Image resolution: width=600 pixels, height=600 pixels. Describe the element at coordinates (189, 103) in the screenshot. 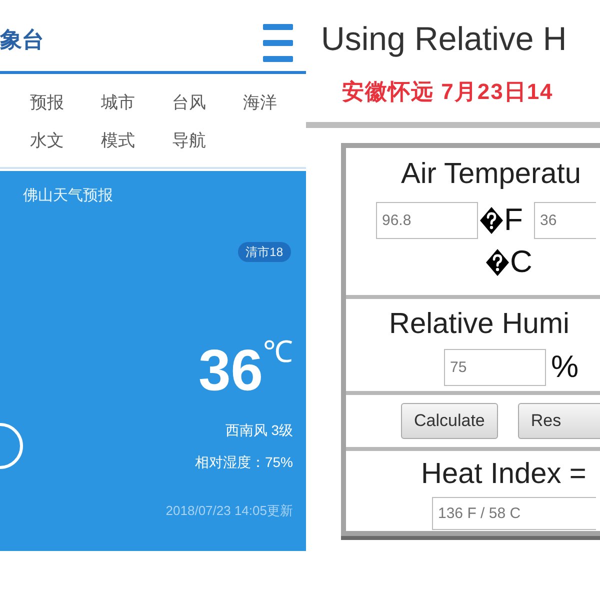

I see `nav-link: 台风` at that location.